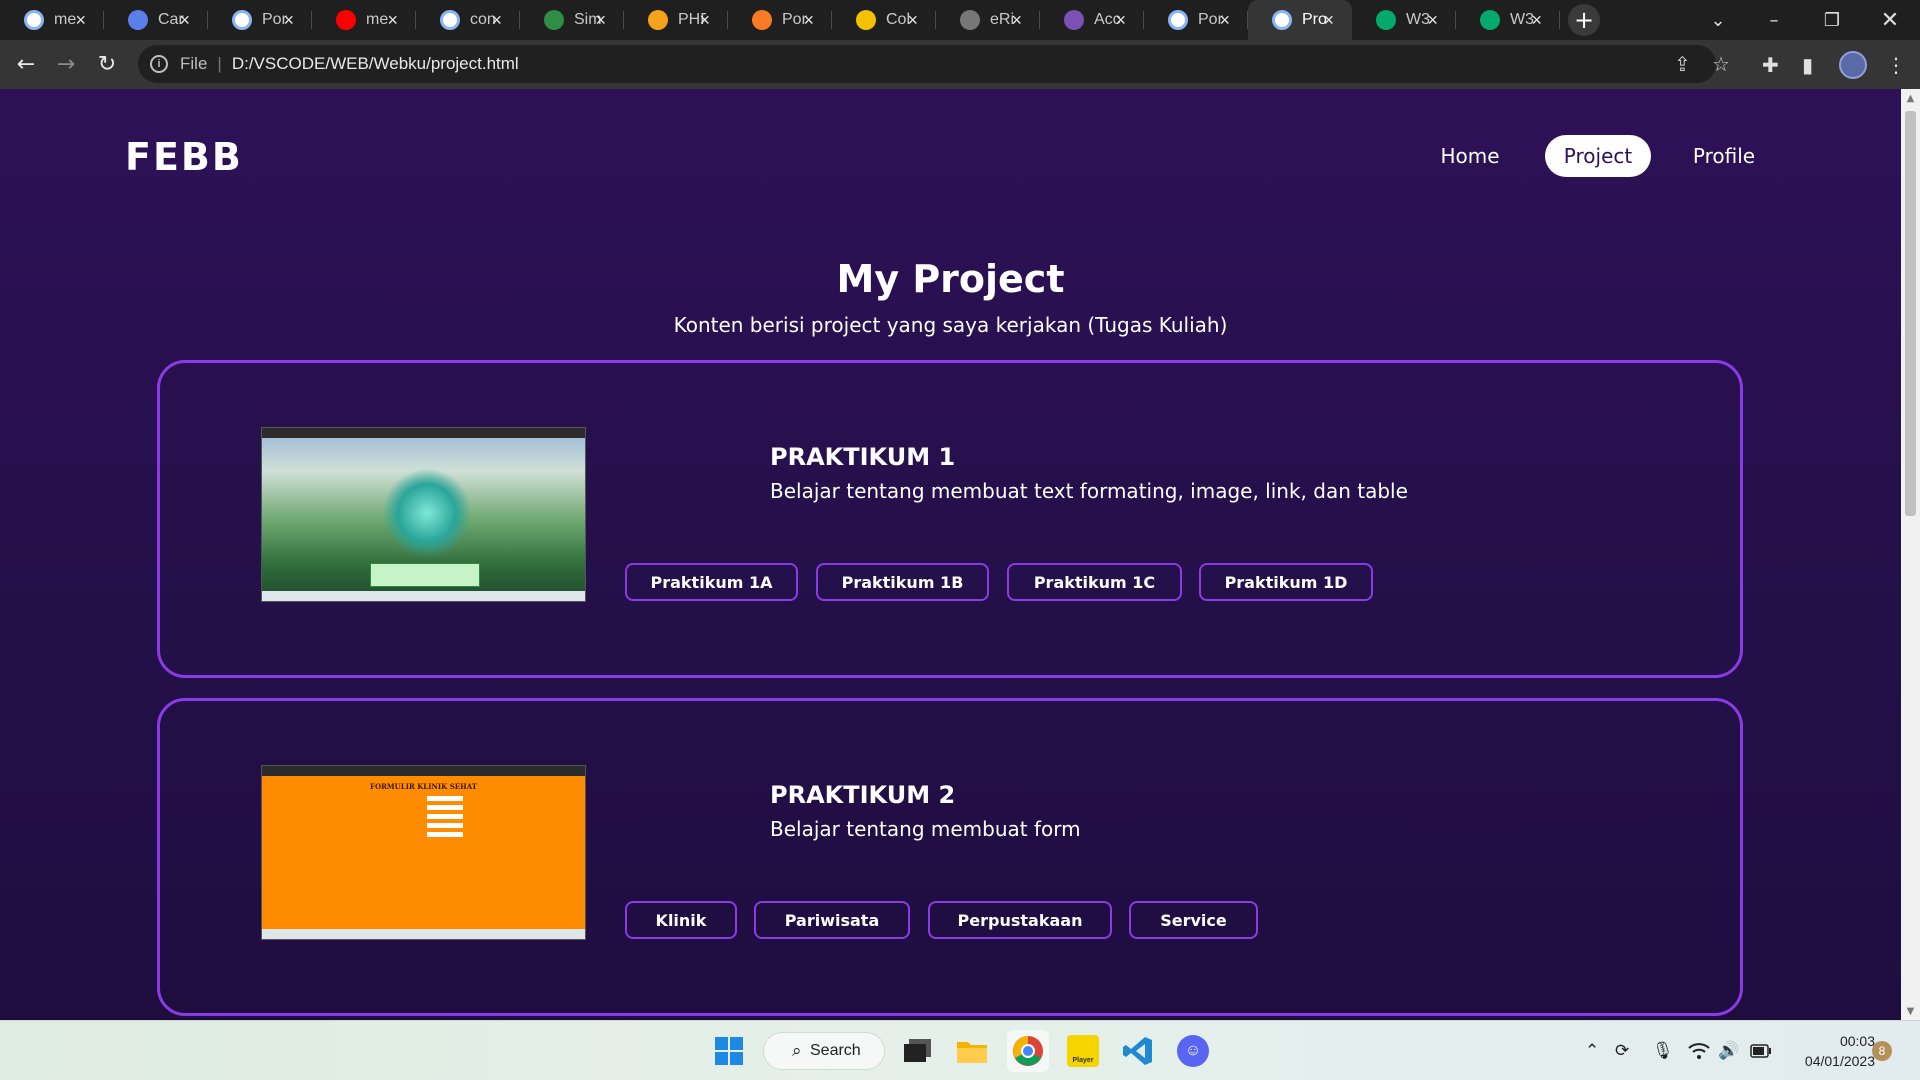  Describe the element at coordinates (156, 20) in the screenshot. I see `browser-tab: Car ×` at that location.